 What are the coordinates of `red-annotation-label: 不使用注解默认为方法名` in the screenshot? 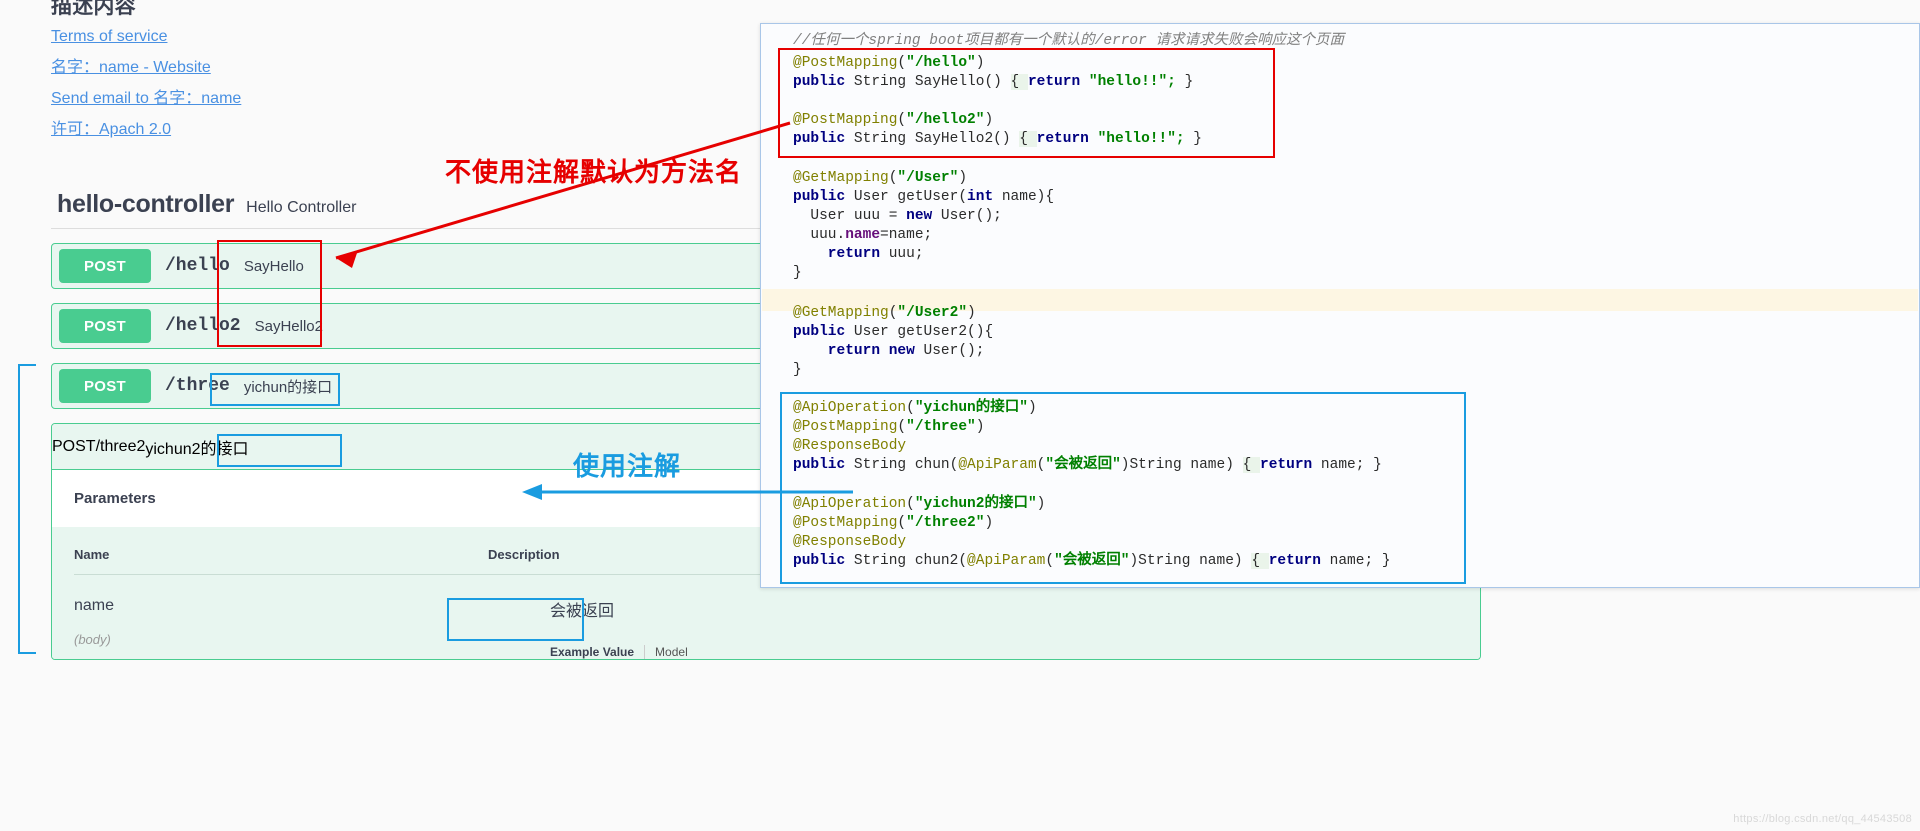 It's located at (594, 172).